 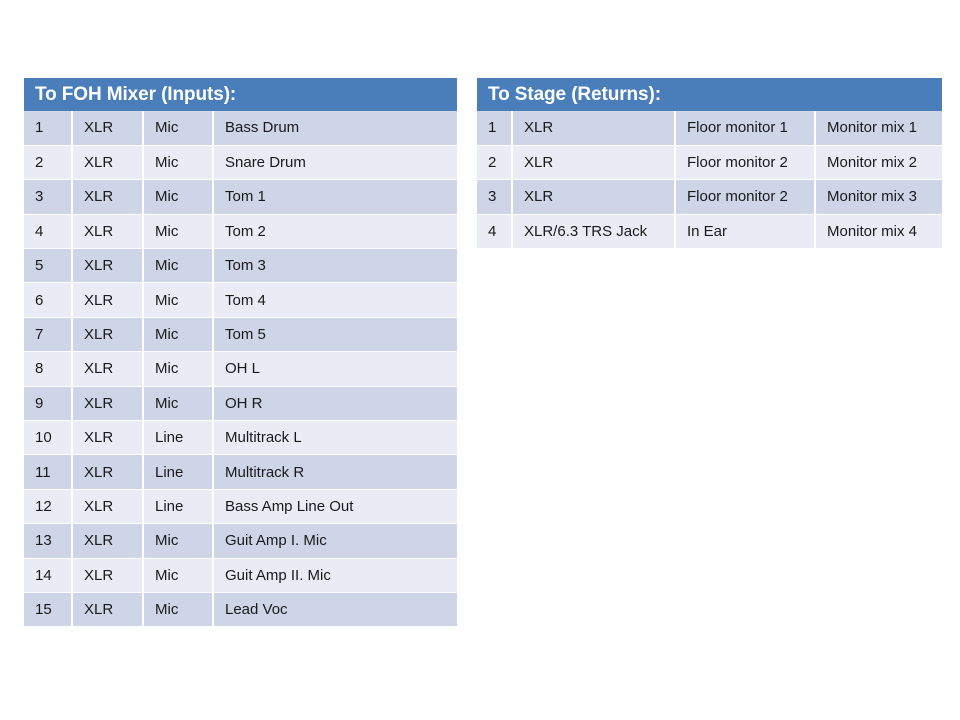 I want to click on source-name: Multitrack R, so click(x=335, y=472).